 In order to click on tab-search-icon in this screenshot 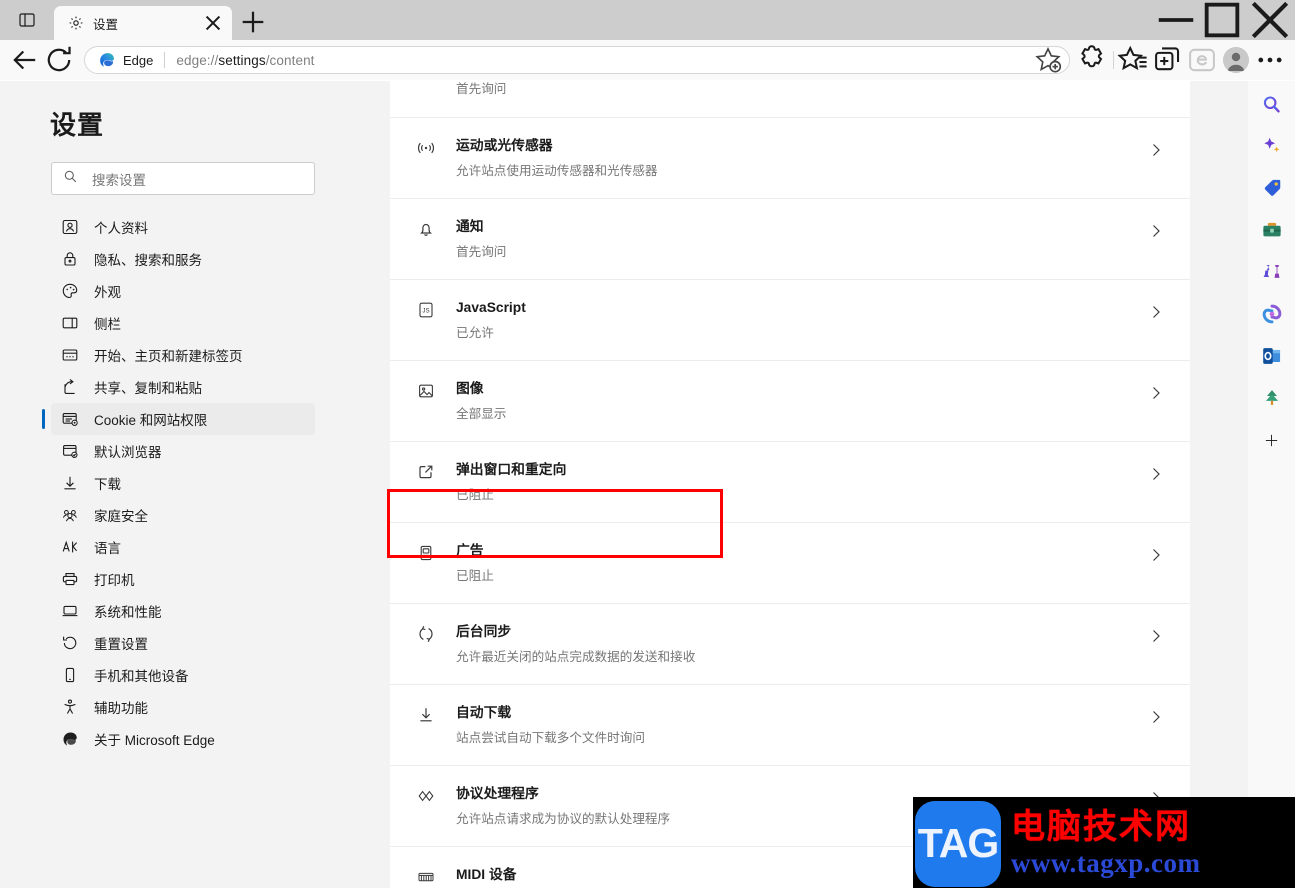, I will do `click(27, 20)`.